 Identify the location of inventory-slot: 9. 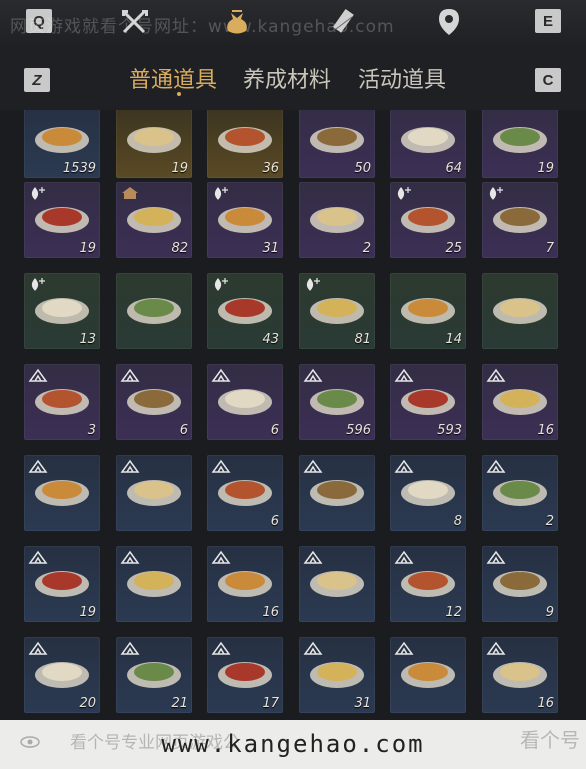
(520, 584).